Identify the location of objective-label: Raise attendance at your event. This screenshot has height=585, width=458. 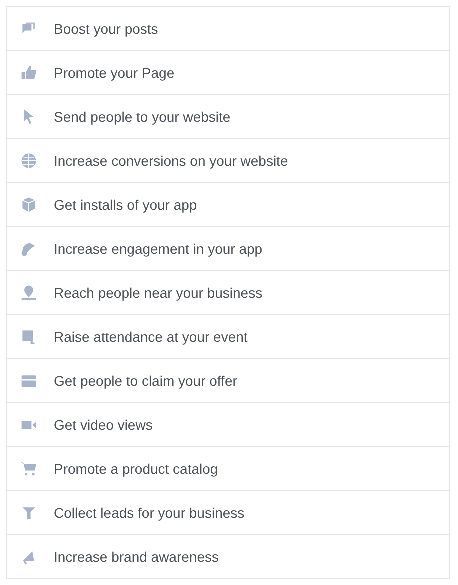
(151, 336).